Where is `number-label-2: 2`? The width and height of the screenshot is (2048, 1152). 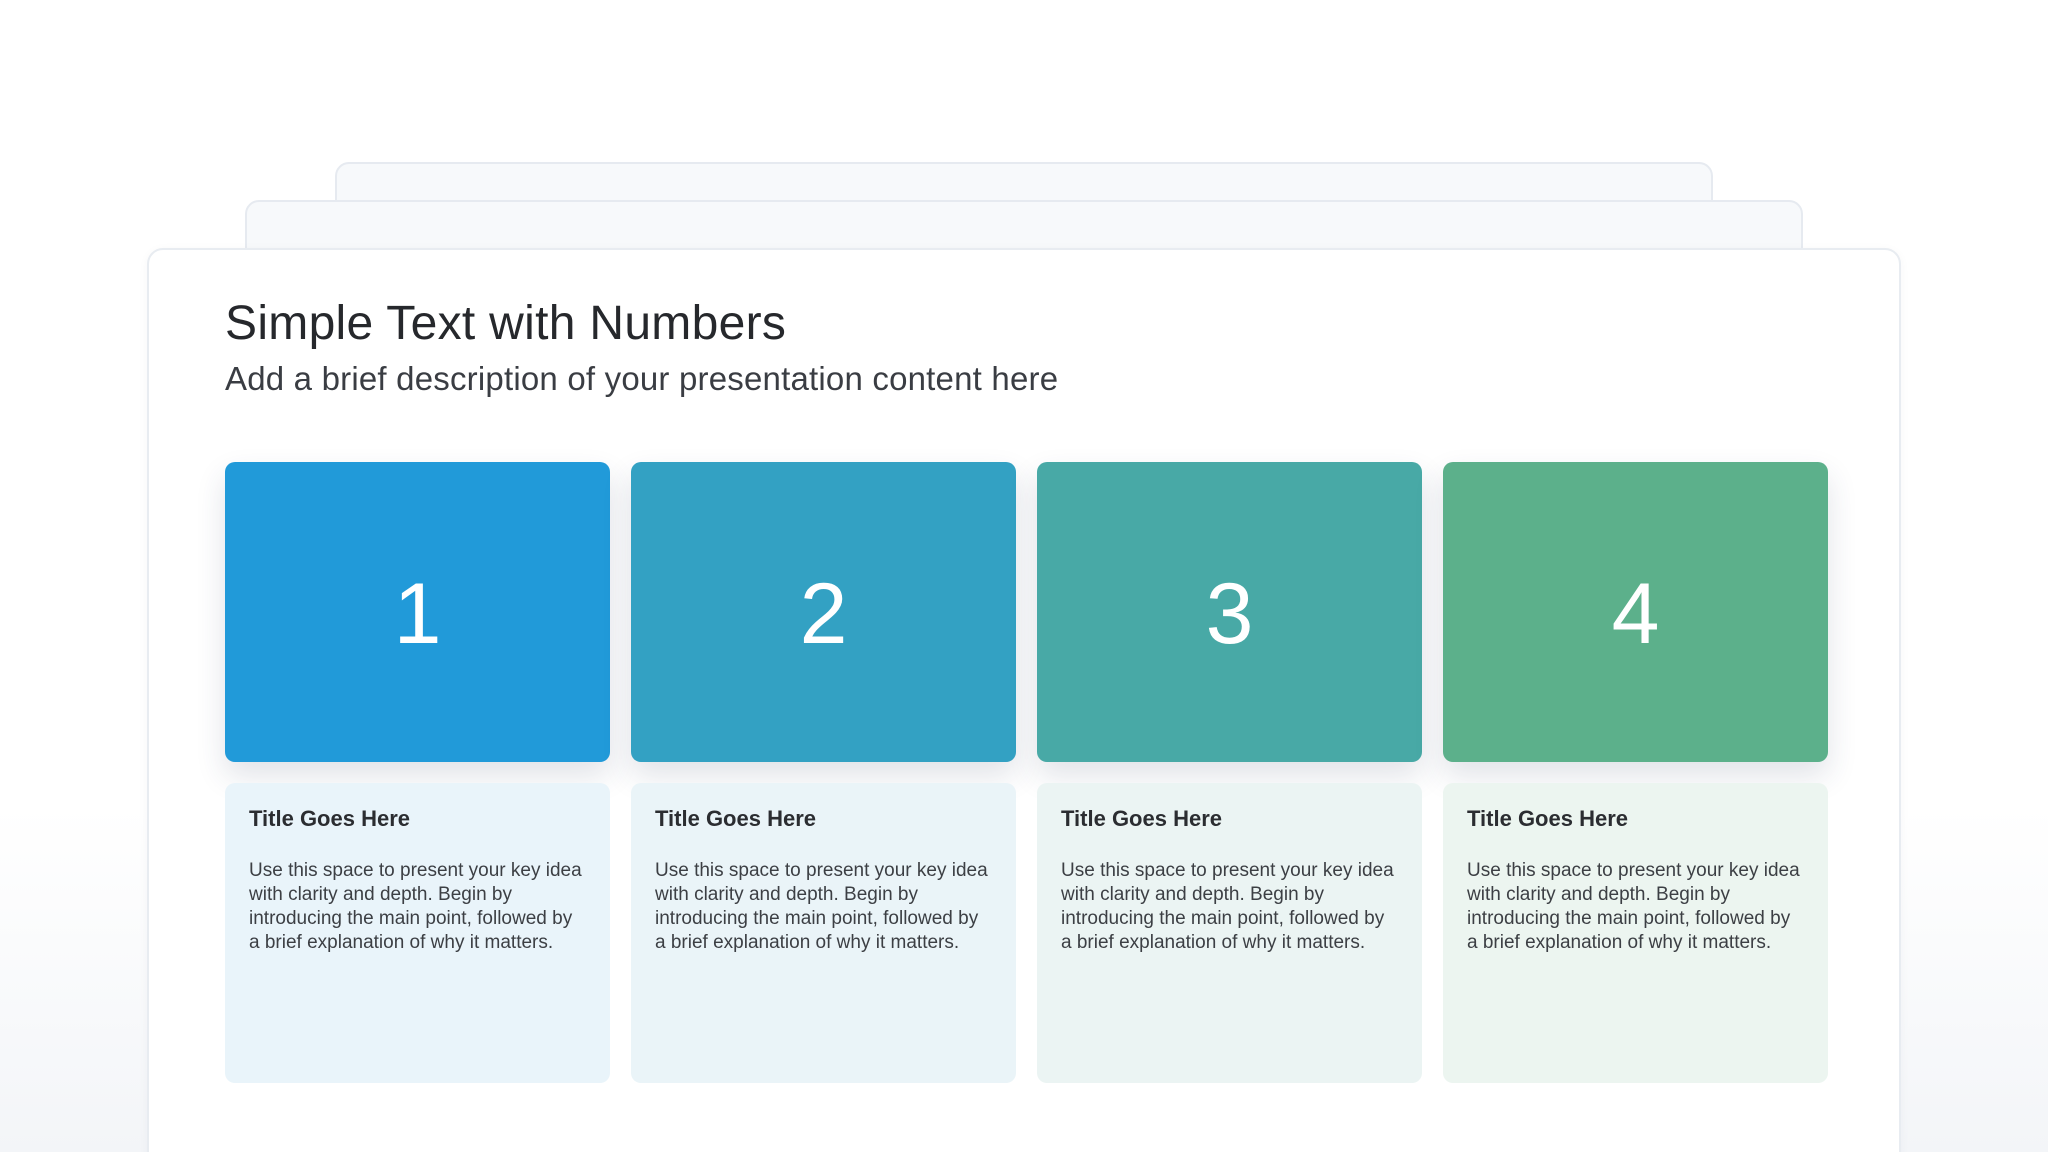
number-label-2: 2 is located at coordinates (823, 614).